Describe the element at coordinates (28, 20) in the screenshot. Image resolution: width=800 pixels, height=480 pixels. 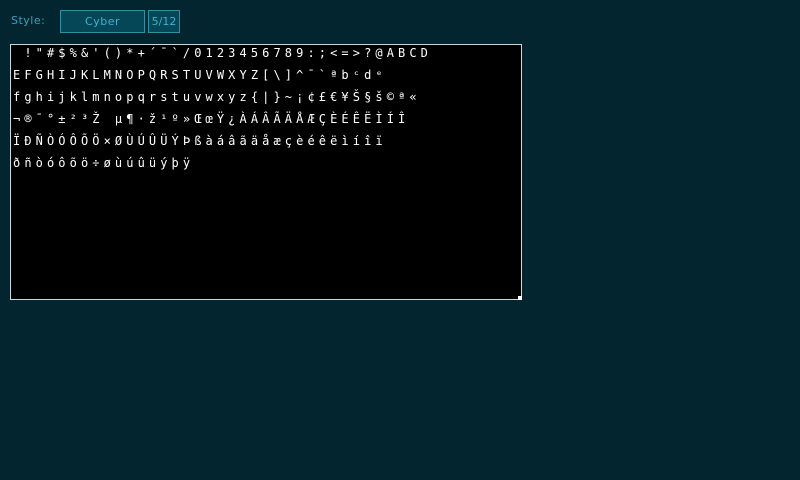
I see `style-label: Style:` at that location.